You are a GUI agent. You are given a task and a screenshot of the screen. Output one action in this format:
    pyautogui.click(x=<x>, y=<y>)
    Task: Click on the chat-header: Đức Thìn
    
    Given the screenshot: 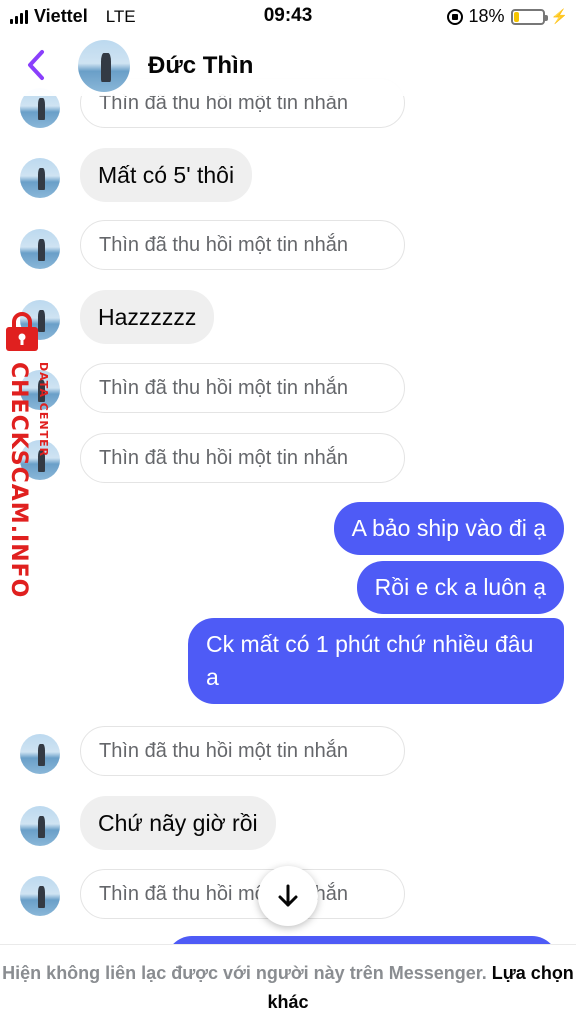 What is the action you would take?
    pyautogui.click(x=288, y=65)
    